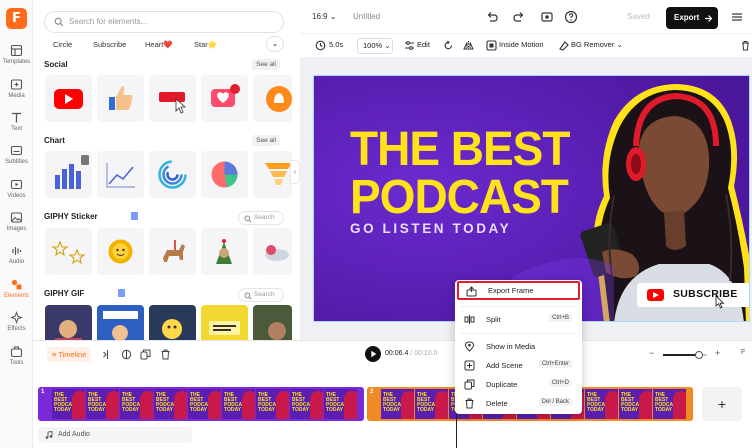 This screenshot has width=752, height=448. What do you see at coordinates (743, 352) in the screenshot?
I see `fit-icon: F` at bounding box center [743, 352].